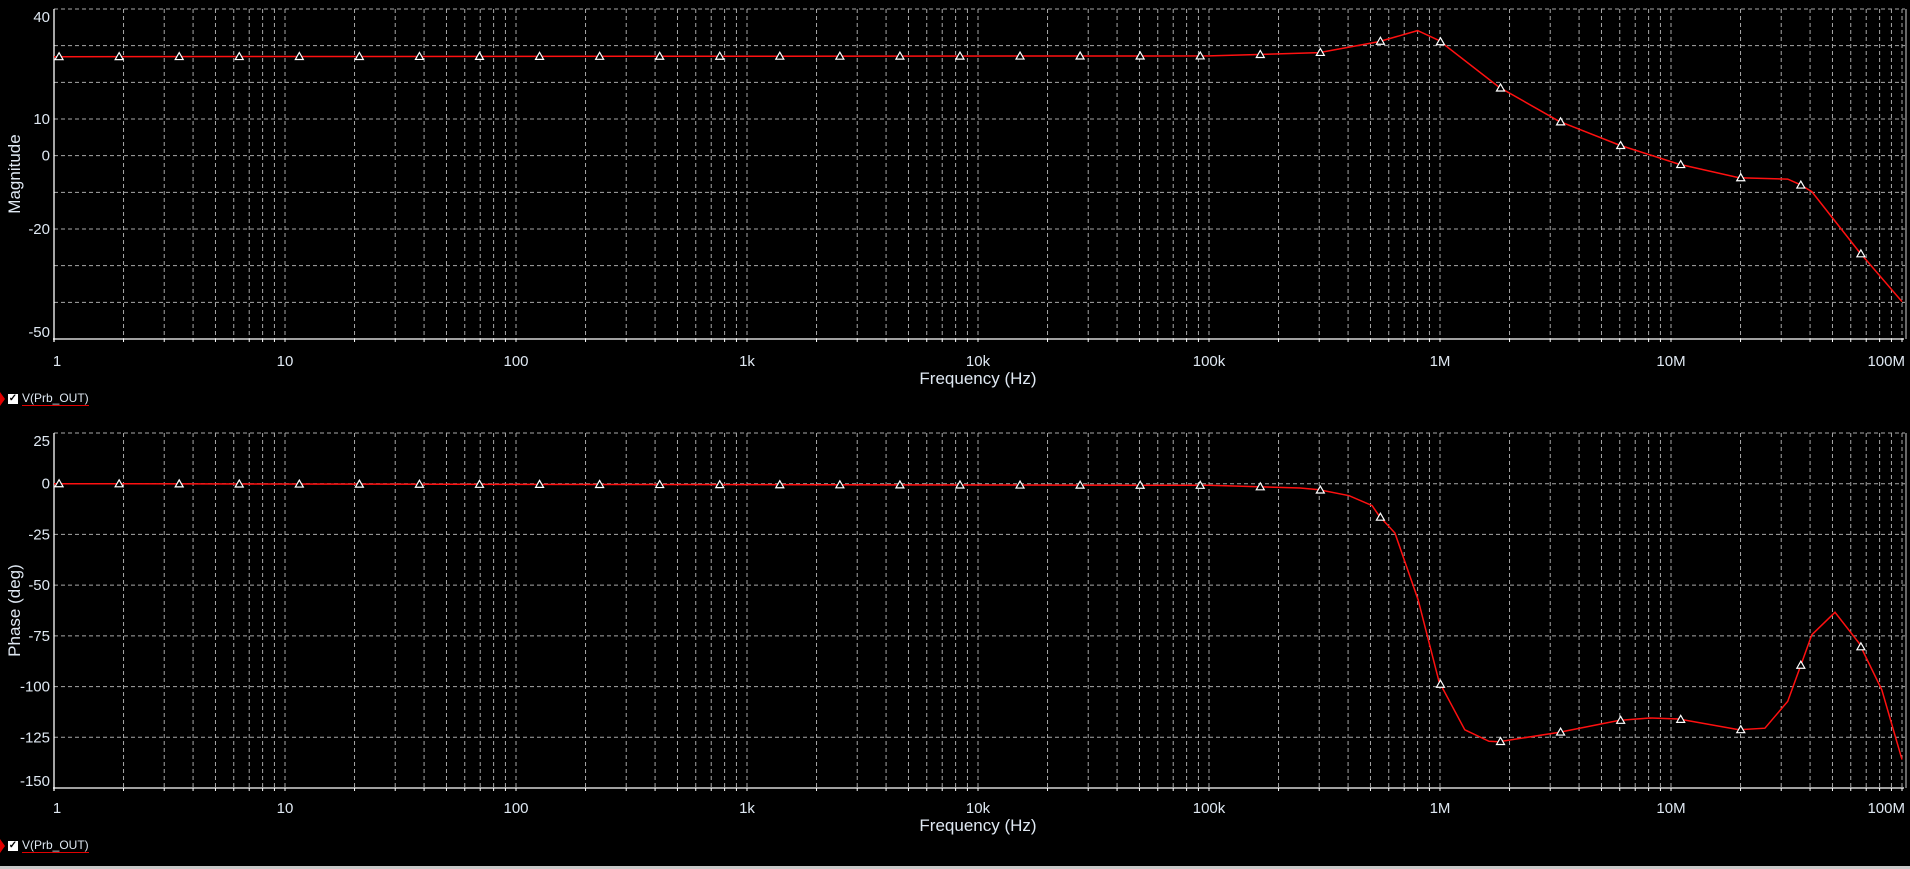  Describe the element at coordinates (35, 781) in the screenshot. I see `y-tick-label: -150` at that location.